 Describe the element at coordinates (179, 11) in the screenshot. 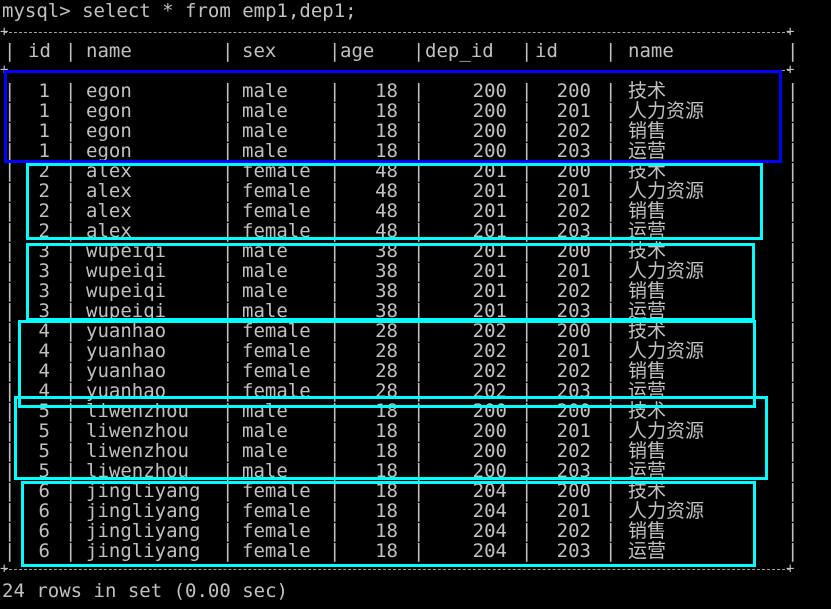

I see `command-prompt: mysql> select * from emp1,dep1;` at that location.